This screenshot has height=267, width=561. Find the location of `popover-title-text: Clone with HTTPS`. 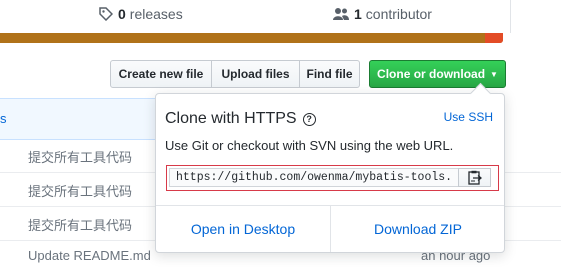

popover-title-text: Clone with HTTPS is located at coordinates (231, 118).